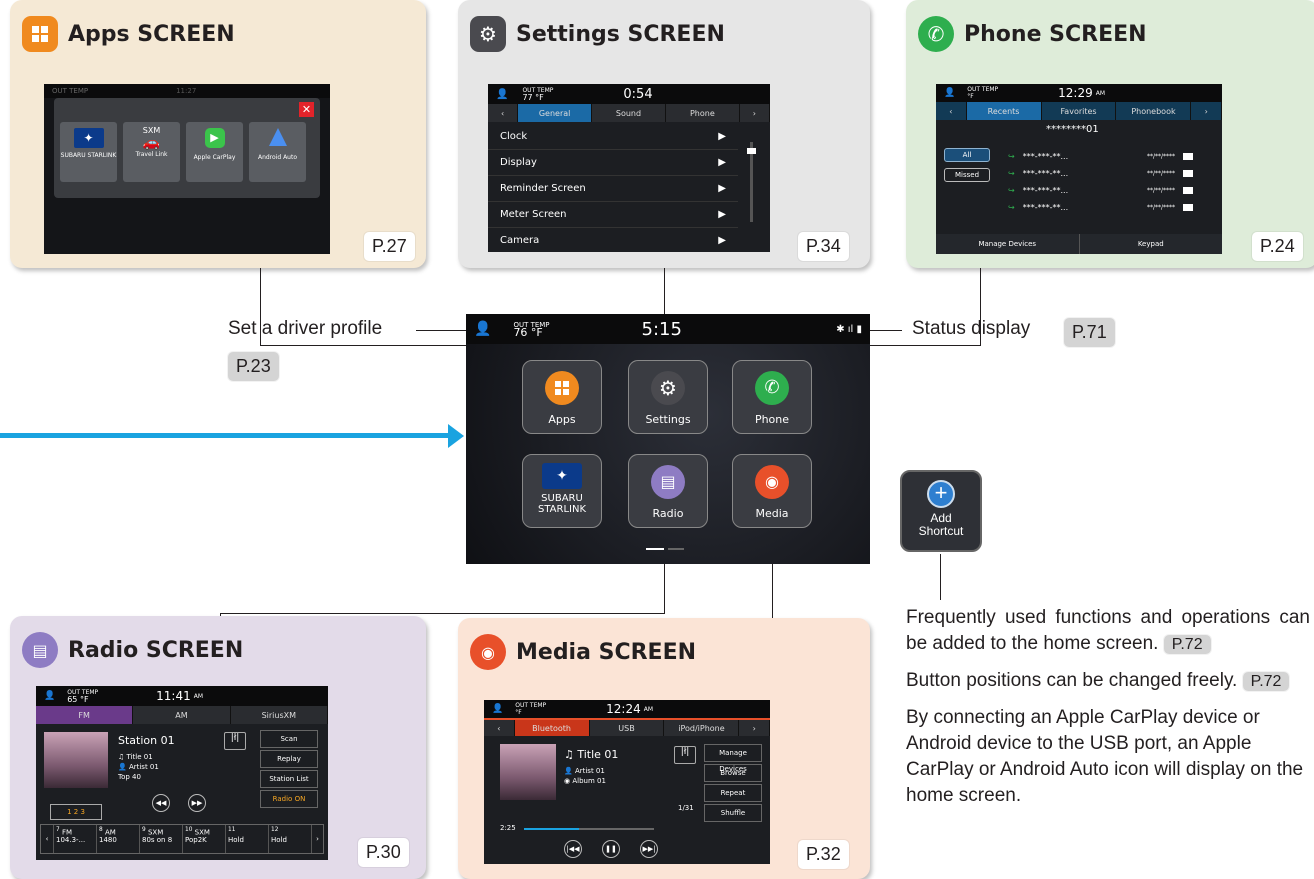  I want to click on tab-general: General, so click(555, 113).